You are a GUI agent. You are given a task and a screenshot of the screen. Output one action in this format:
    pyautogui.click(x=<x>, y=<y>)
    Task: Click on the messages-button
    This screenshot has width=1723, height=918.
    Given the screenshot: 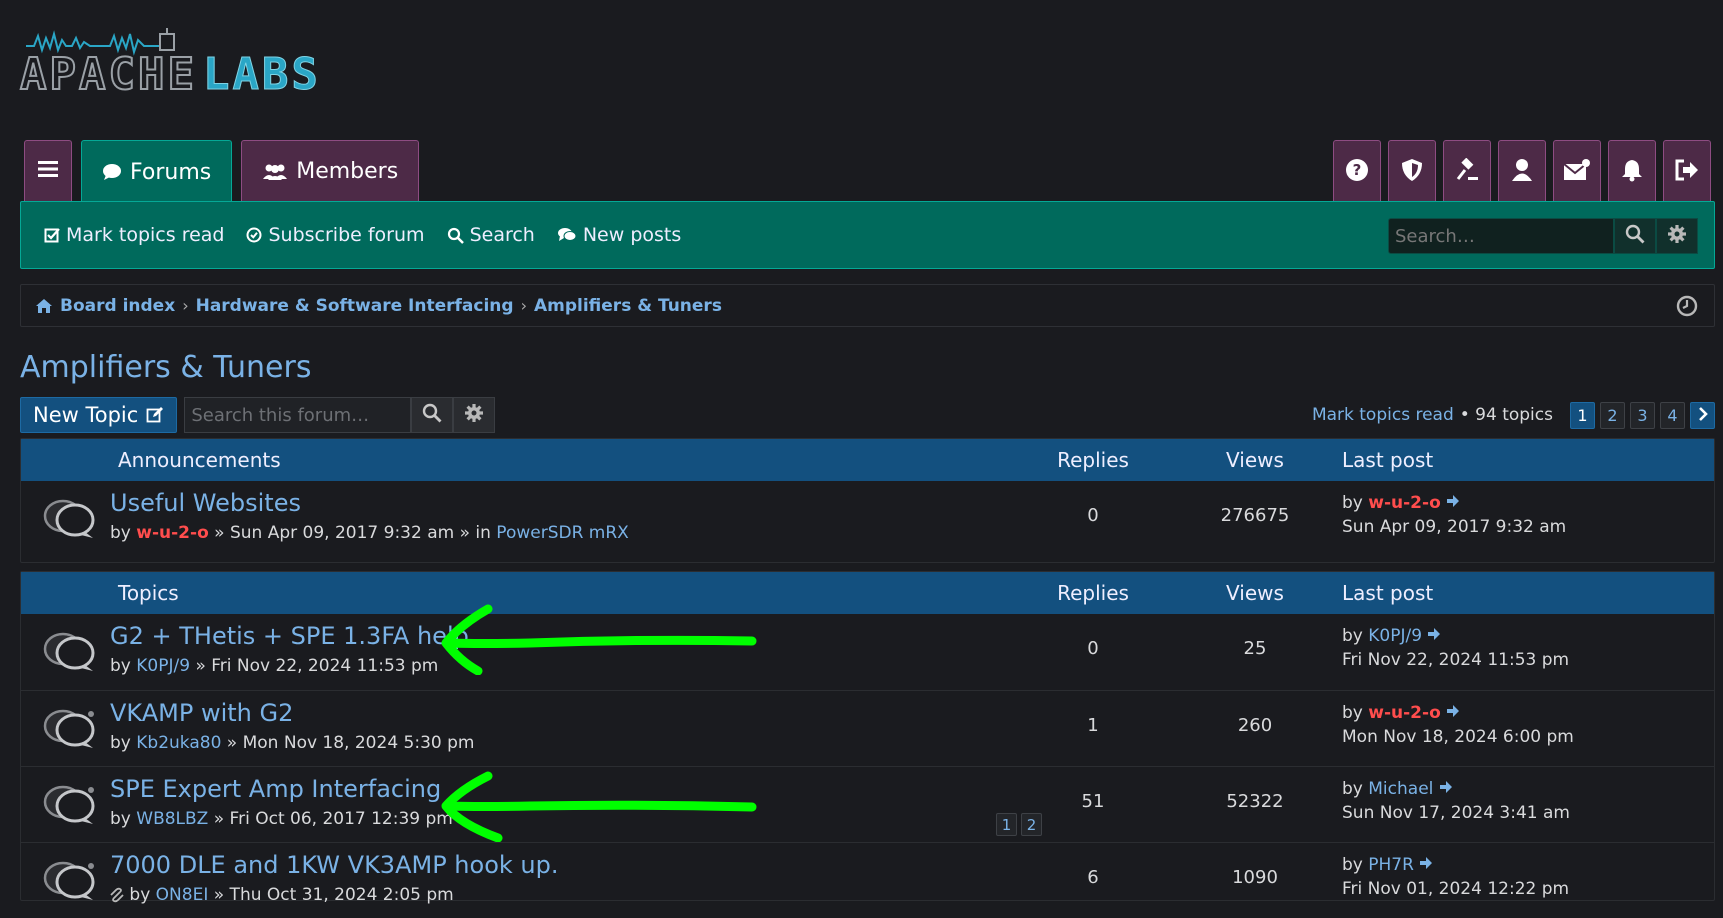 What is the action you would take?
    pyautogui.click(x=1577, y=171)
    